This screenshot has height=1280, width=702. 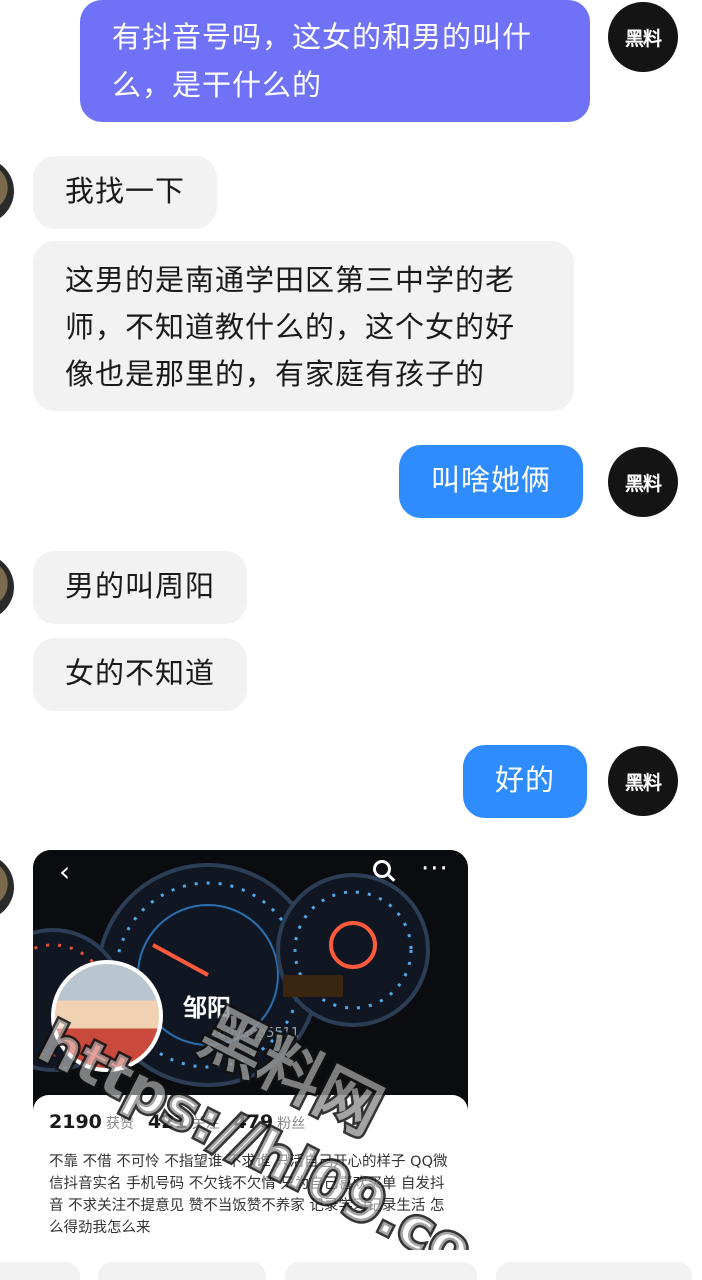 I want to click on profile-stats: 2190 获赞 421 关注 479 粉丝, so click(x=184, y=1122).